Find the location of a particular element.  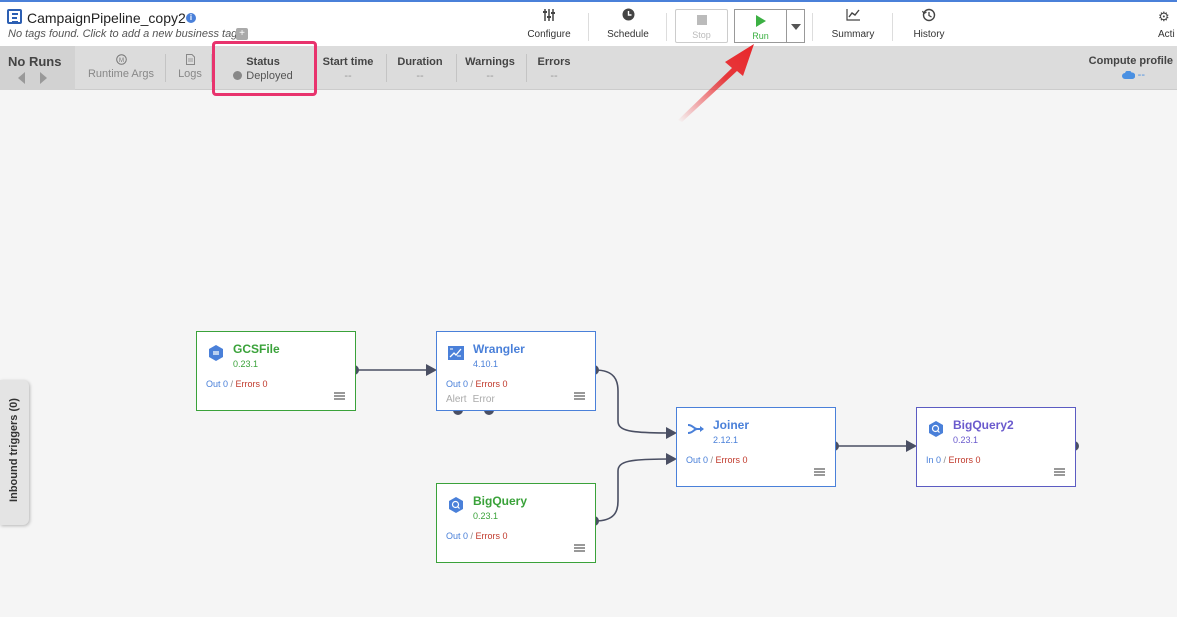

line-chart-icon is located at coordinates (853, 17).